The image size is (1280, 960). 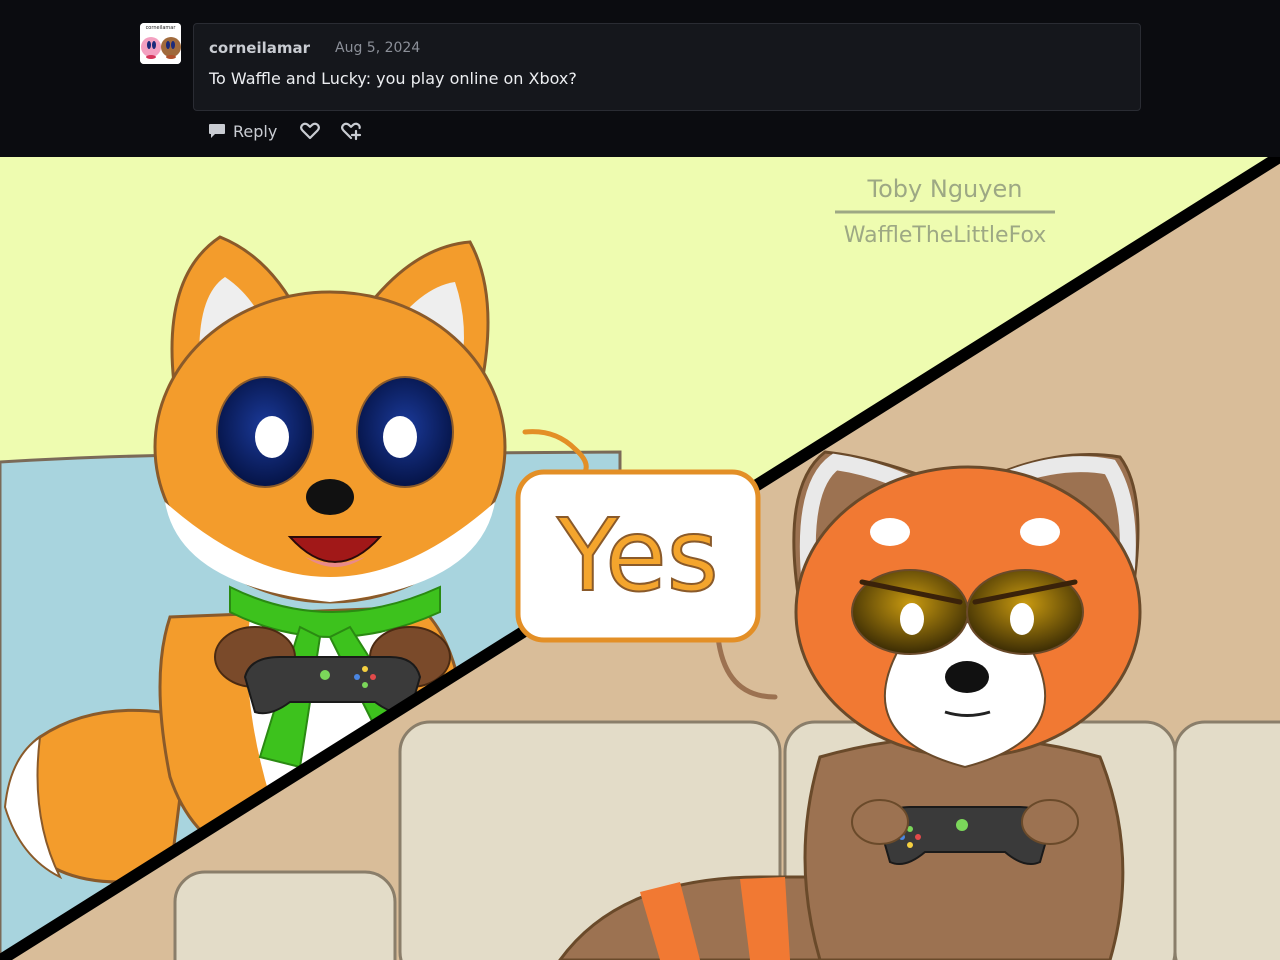 I want to click on reblog-heart-icon, so click(x=351, y=131).